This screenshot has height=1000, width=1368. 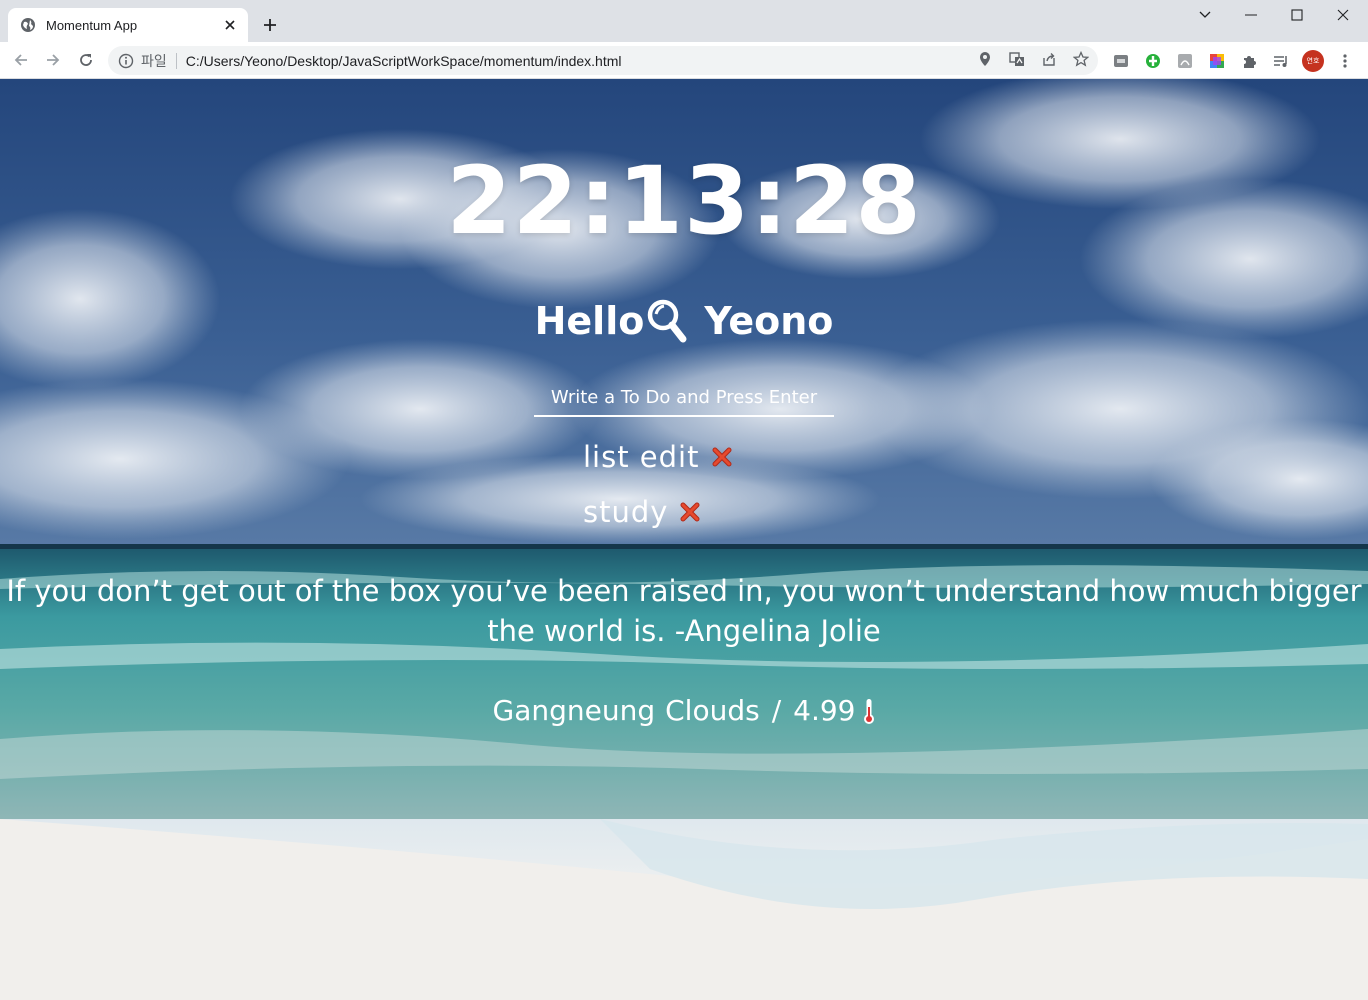 I want to click on todo-text: list edit, so click(x=641, y=456).